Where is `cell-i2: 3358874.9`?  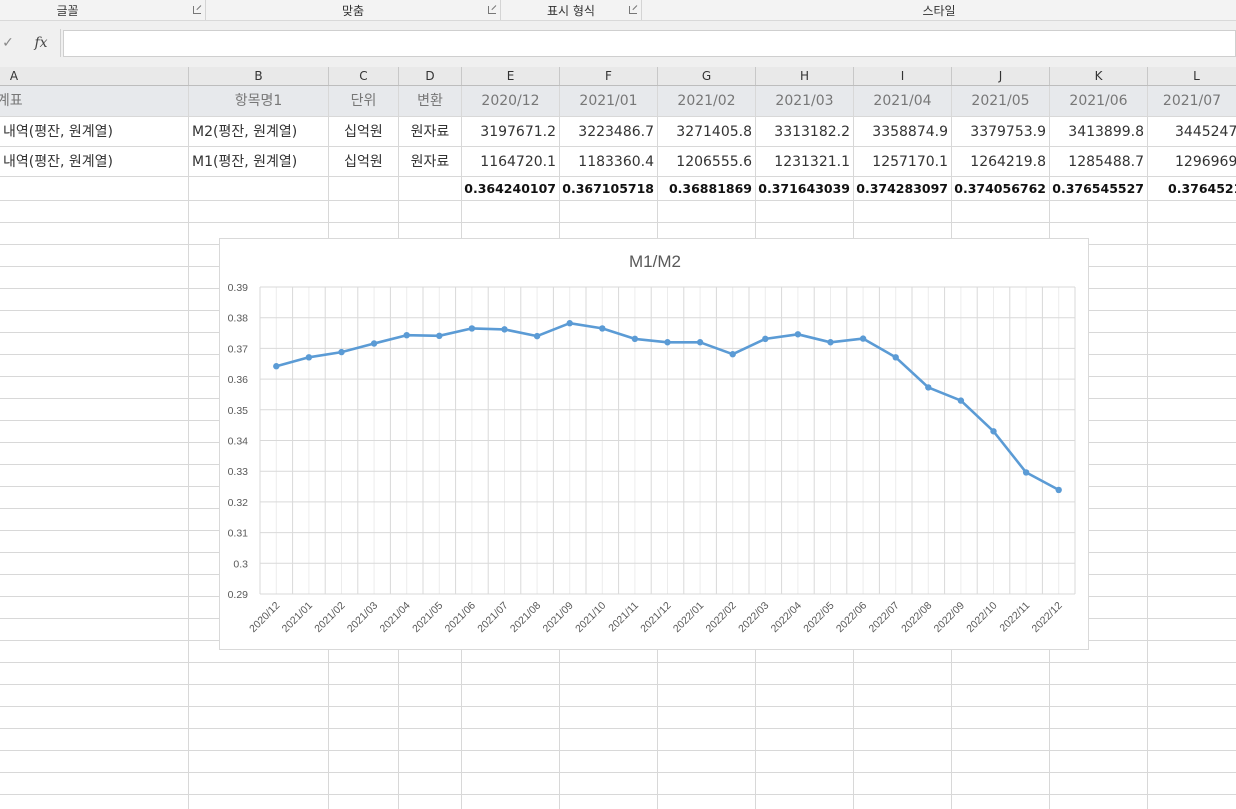
cell-i2: 3358874.9 is located at coordinates (902, 132).